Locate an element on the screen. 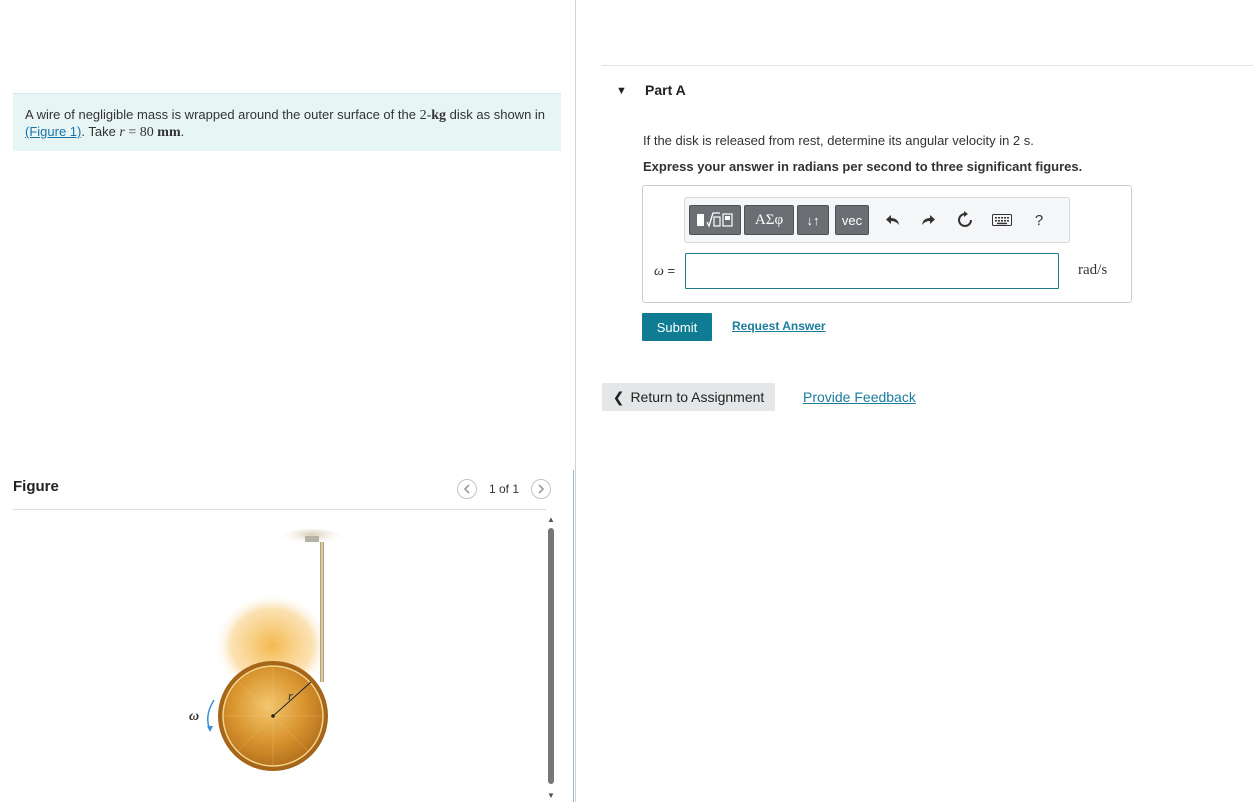 This screenshot has width=1253, height=802. provide-feedback-link: Provide Feedback is located at coordinates (859, 397).